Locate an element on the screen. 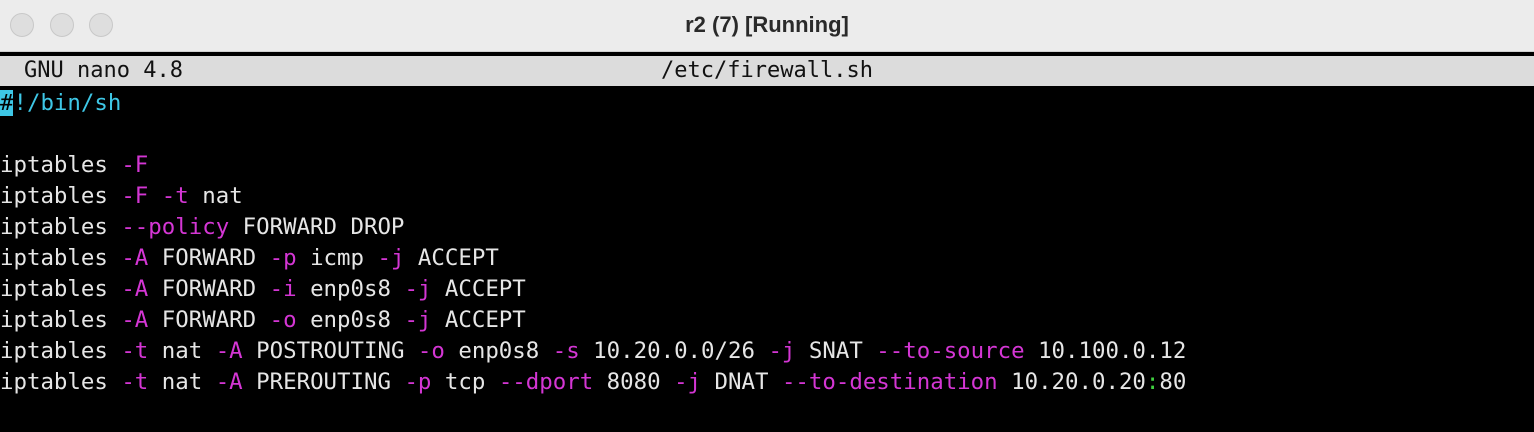 The width and height of the screenshot is (1534, 432). code-token: 10.20.0.0/26 is located at coordinates (674, 351).